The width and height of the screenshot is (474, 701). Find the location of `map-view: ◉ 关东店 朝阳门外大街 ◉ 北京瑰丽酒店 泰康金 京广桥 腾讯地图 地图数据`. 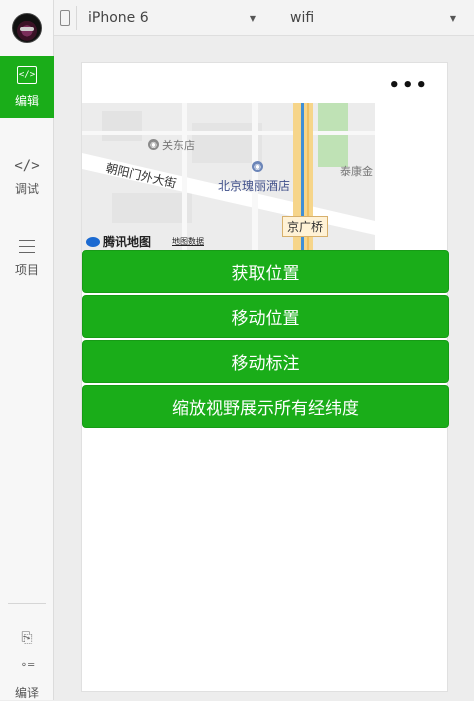

map-view: ◉ 关东店 朝阳门外大街 ◉ 北京瑰丽酒店 泰康金 京广桥 腾讯地图 地图数据 is located at coordinates (228, 177).